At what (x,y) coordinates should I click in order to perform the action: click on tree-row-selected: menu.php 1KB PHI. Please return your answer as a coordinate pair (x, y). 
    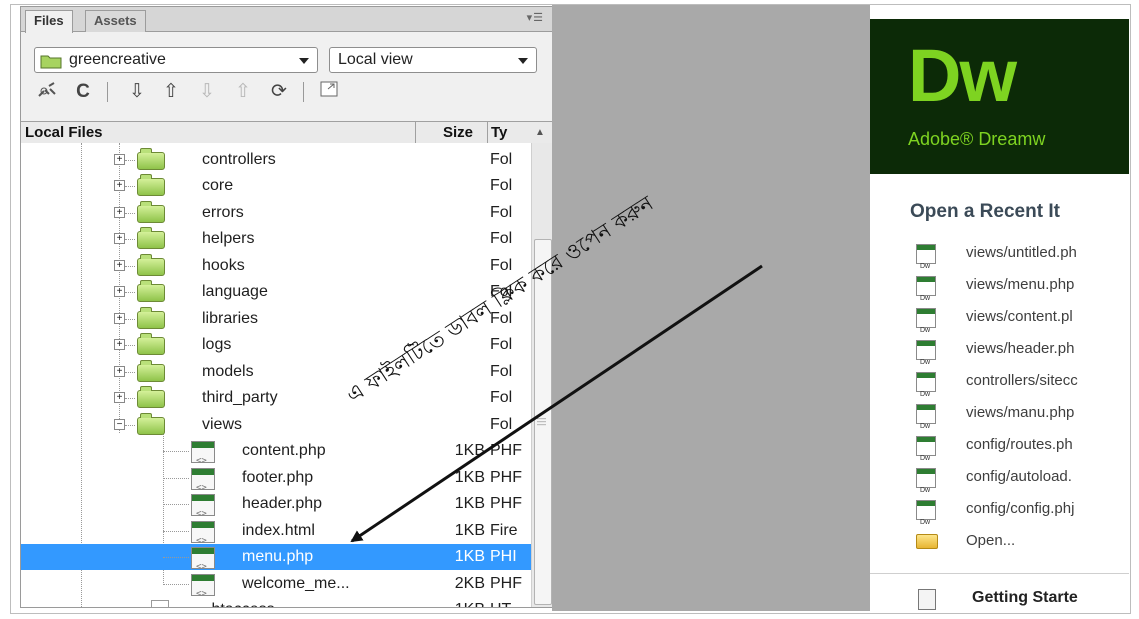
    Looking at the image, I should click on (276, 562).